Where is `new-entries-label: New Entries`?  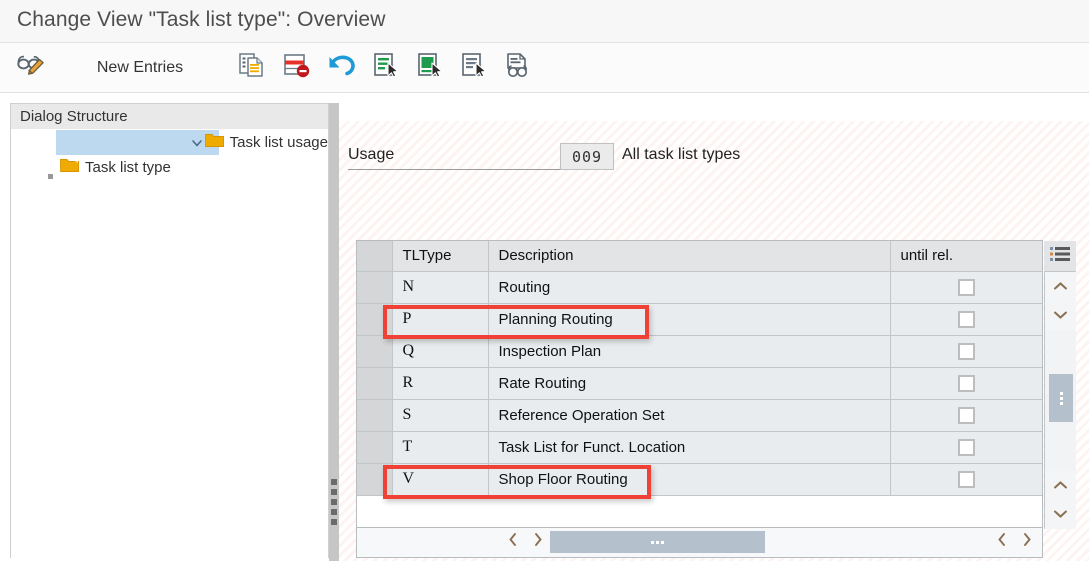
new-entries-label: New Entries is located at coordinates (140, 67).